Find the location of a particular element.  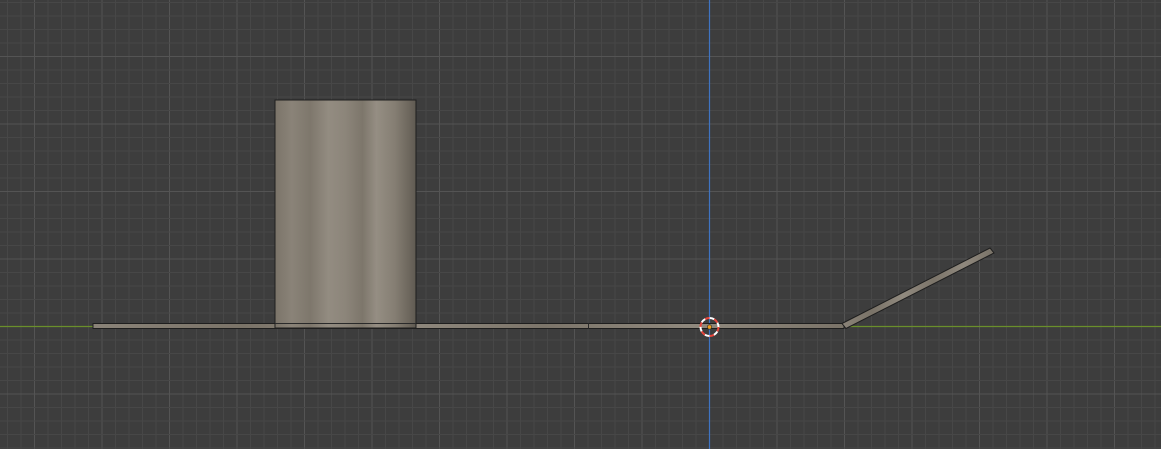

ramp is located at coordinates (918, 288).